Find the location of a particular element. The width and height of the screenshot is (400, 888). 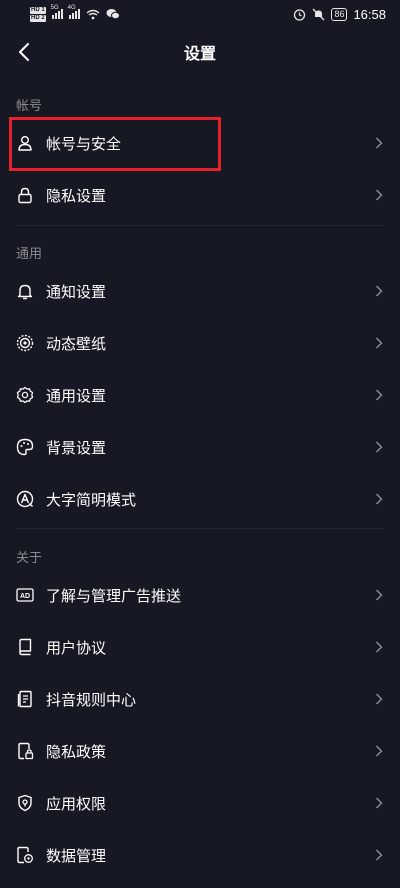

section-label-general: 通用 is located at coordinates (29, 254).